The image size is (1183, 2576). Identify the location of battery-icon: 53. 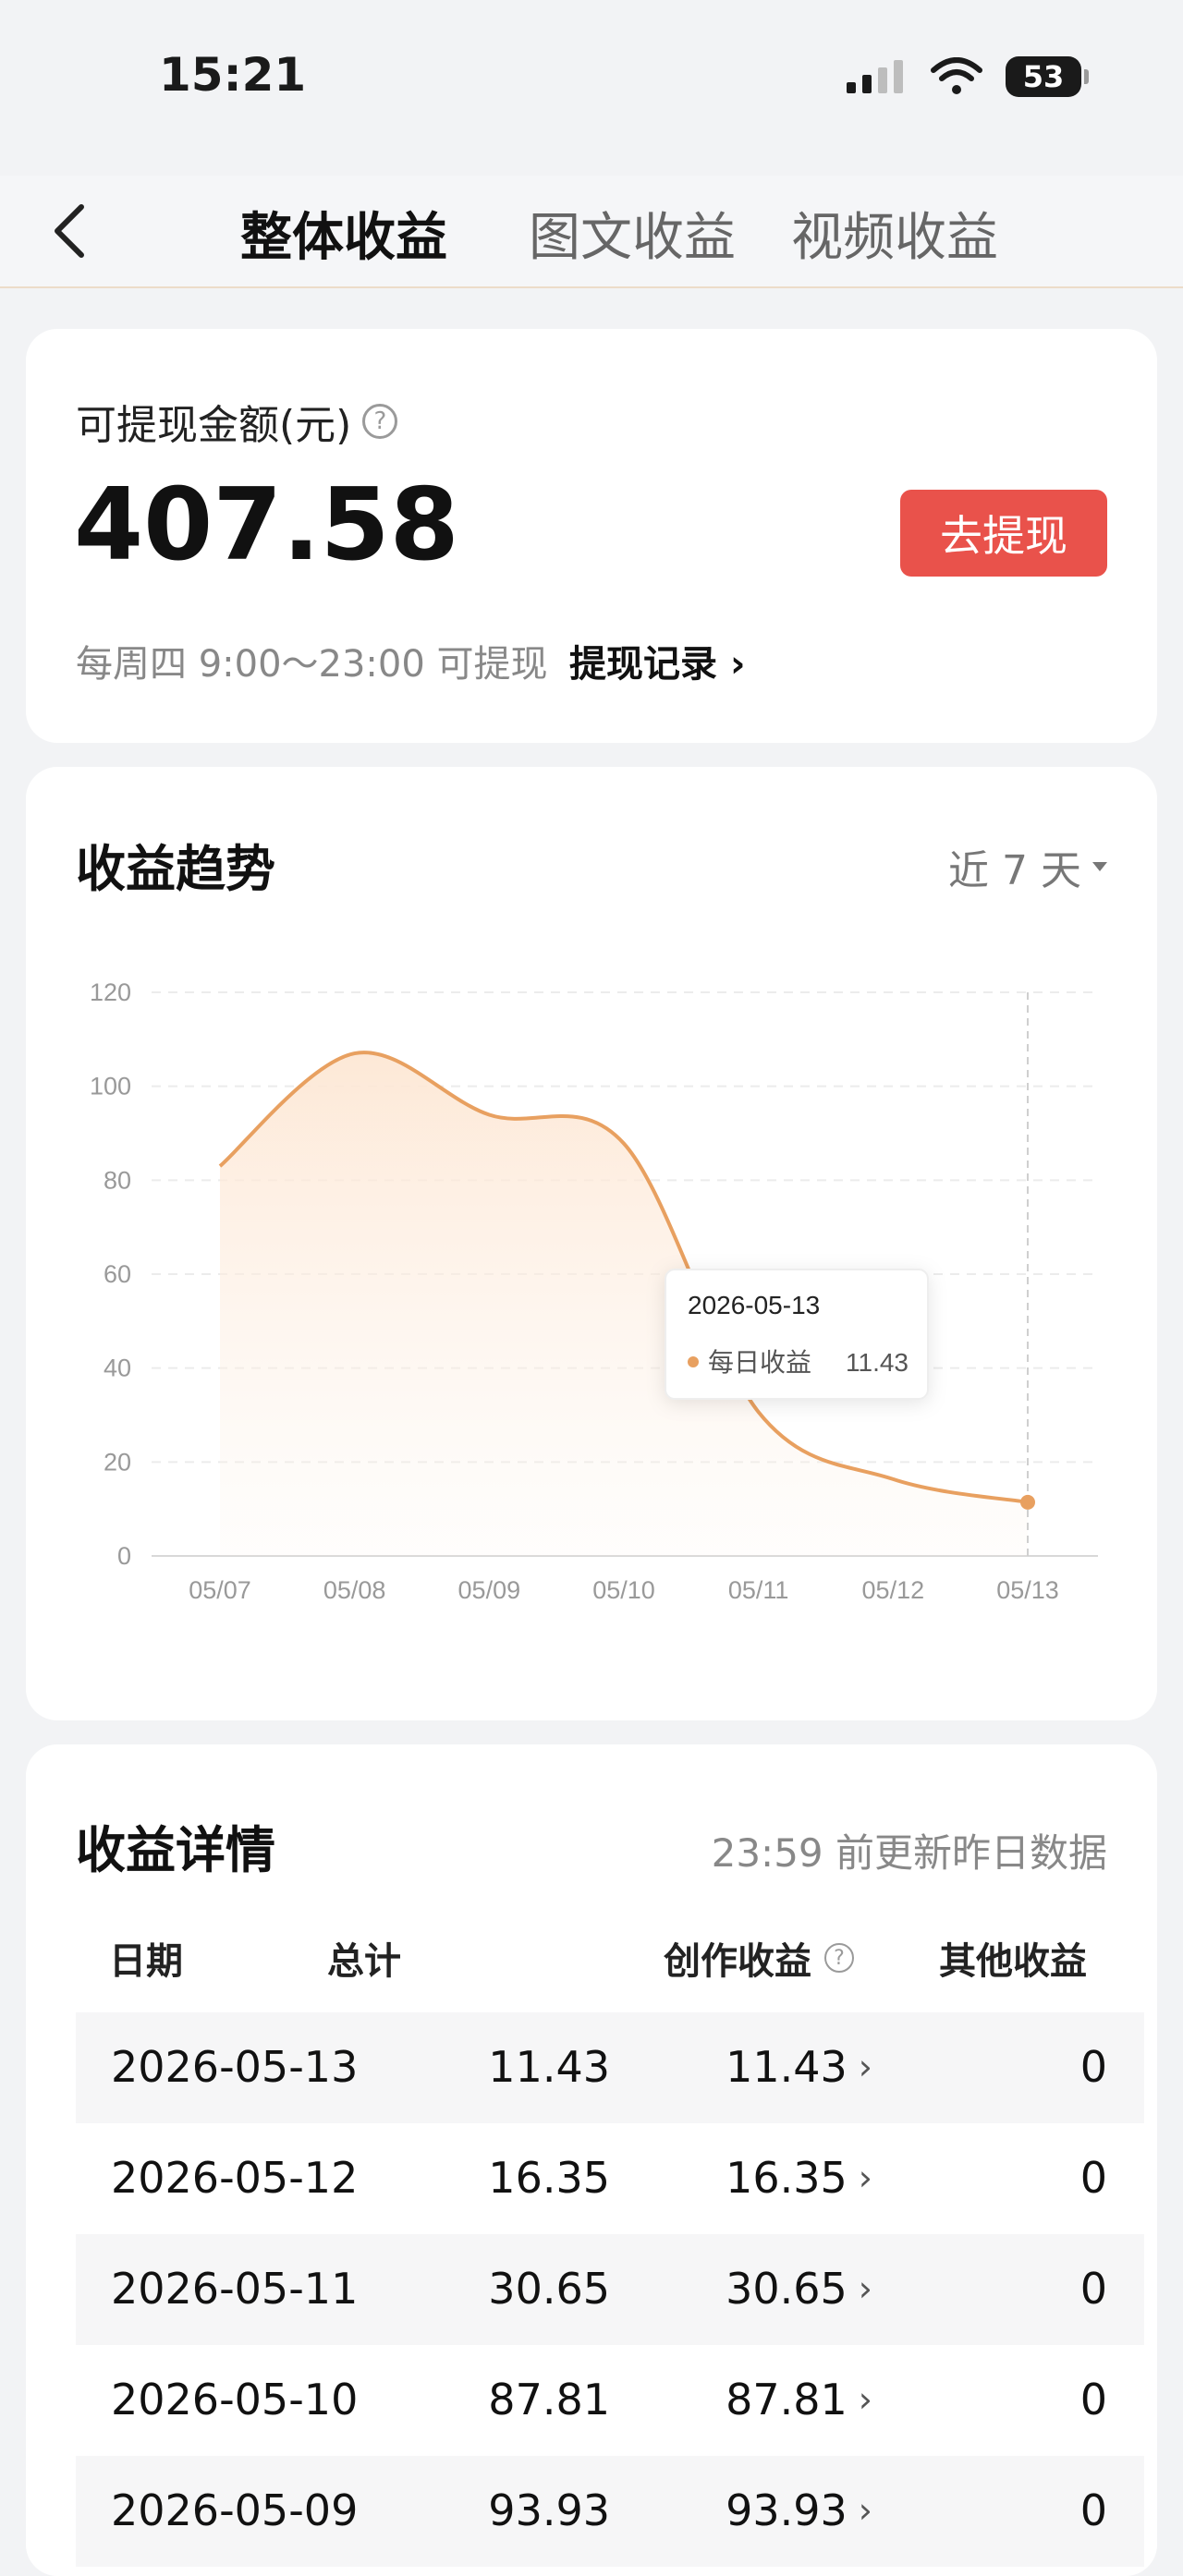
(1047, 76).